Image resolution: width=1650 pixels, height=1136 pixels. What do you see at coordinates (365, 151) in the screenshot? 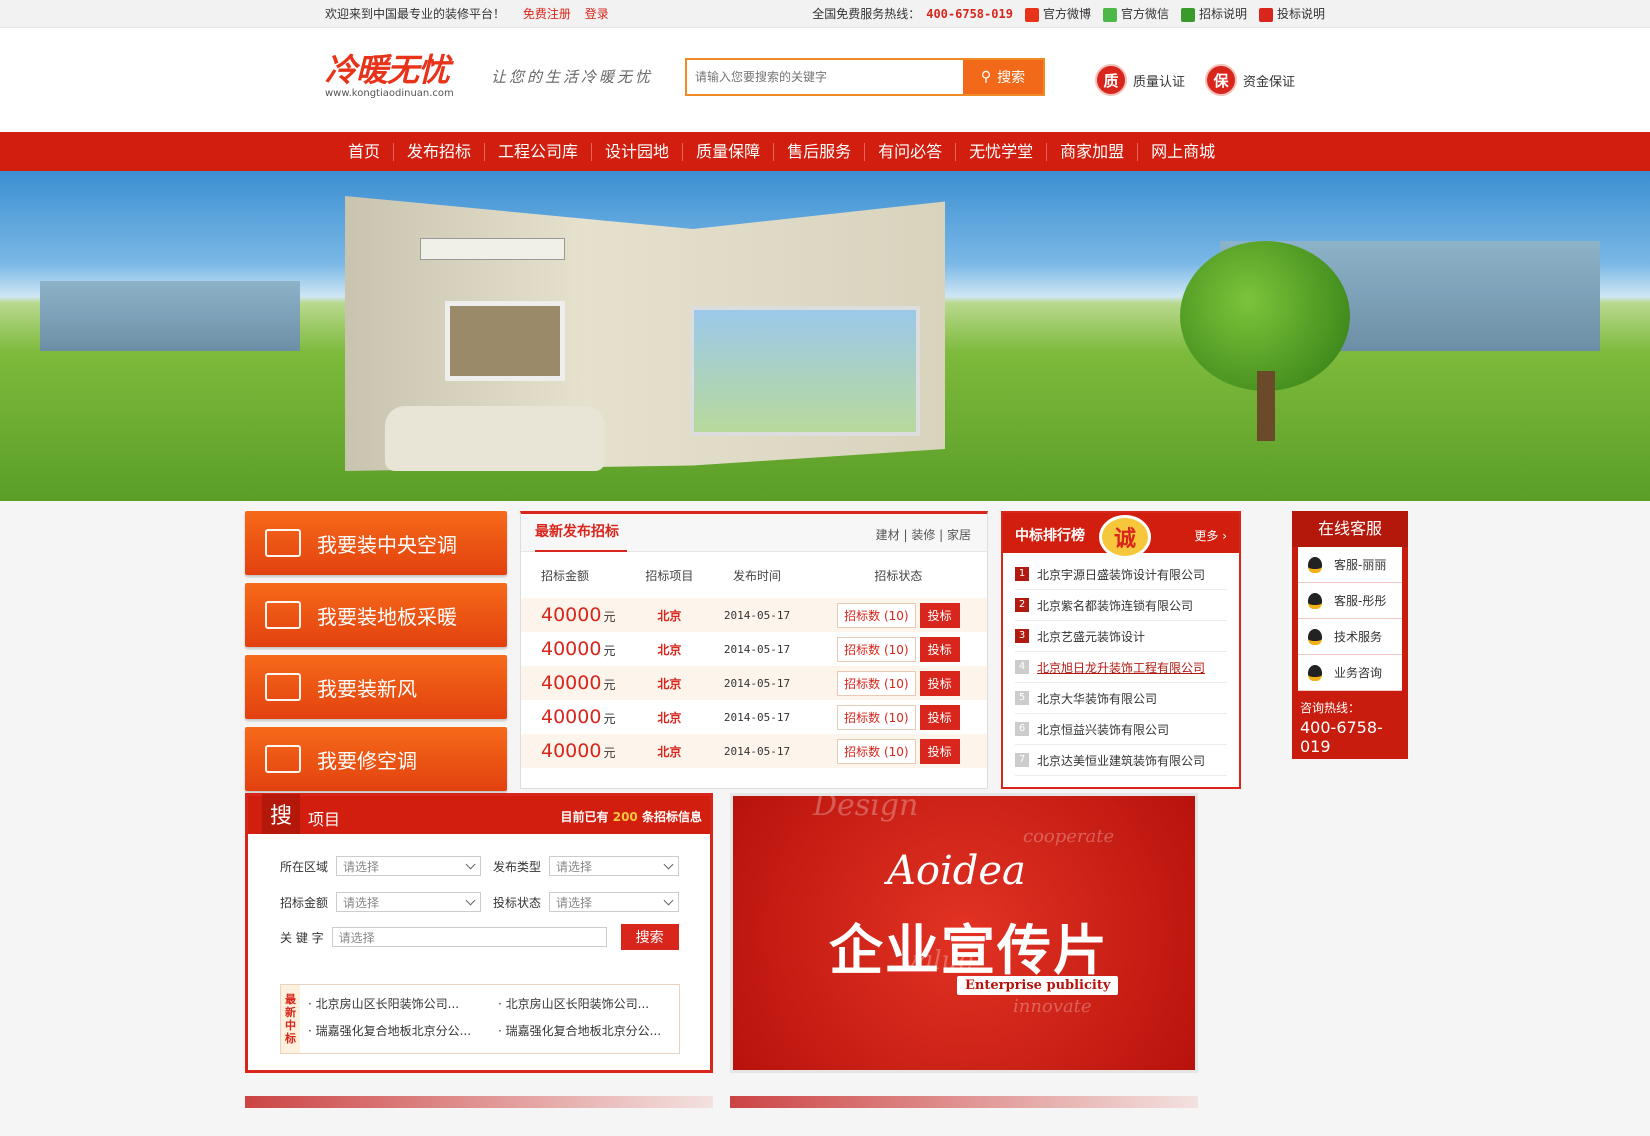
I see `nav-home: 首页` at bounding box center [365, 151].